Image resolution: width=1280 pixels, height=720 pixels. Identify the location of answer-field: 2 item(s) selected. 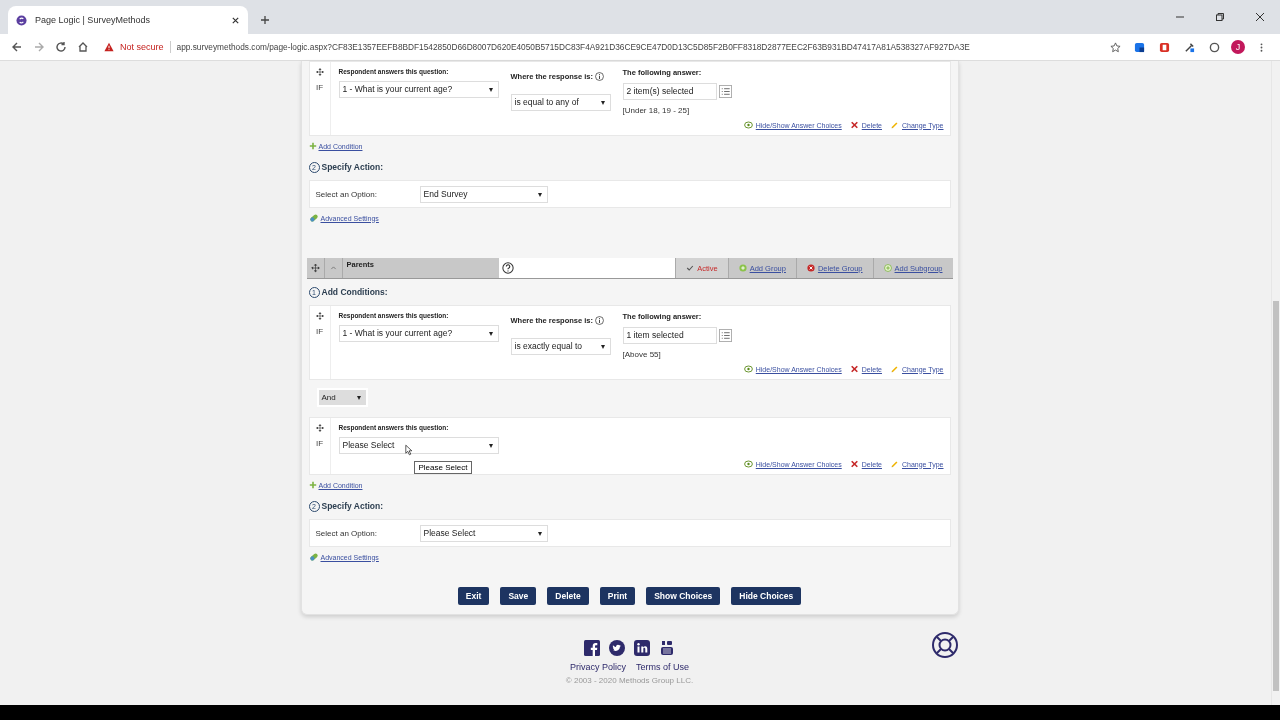
(669, 91).